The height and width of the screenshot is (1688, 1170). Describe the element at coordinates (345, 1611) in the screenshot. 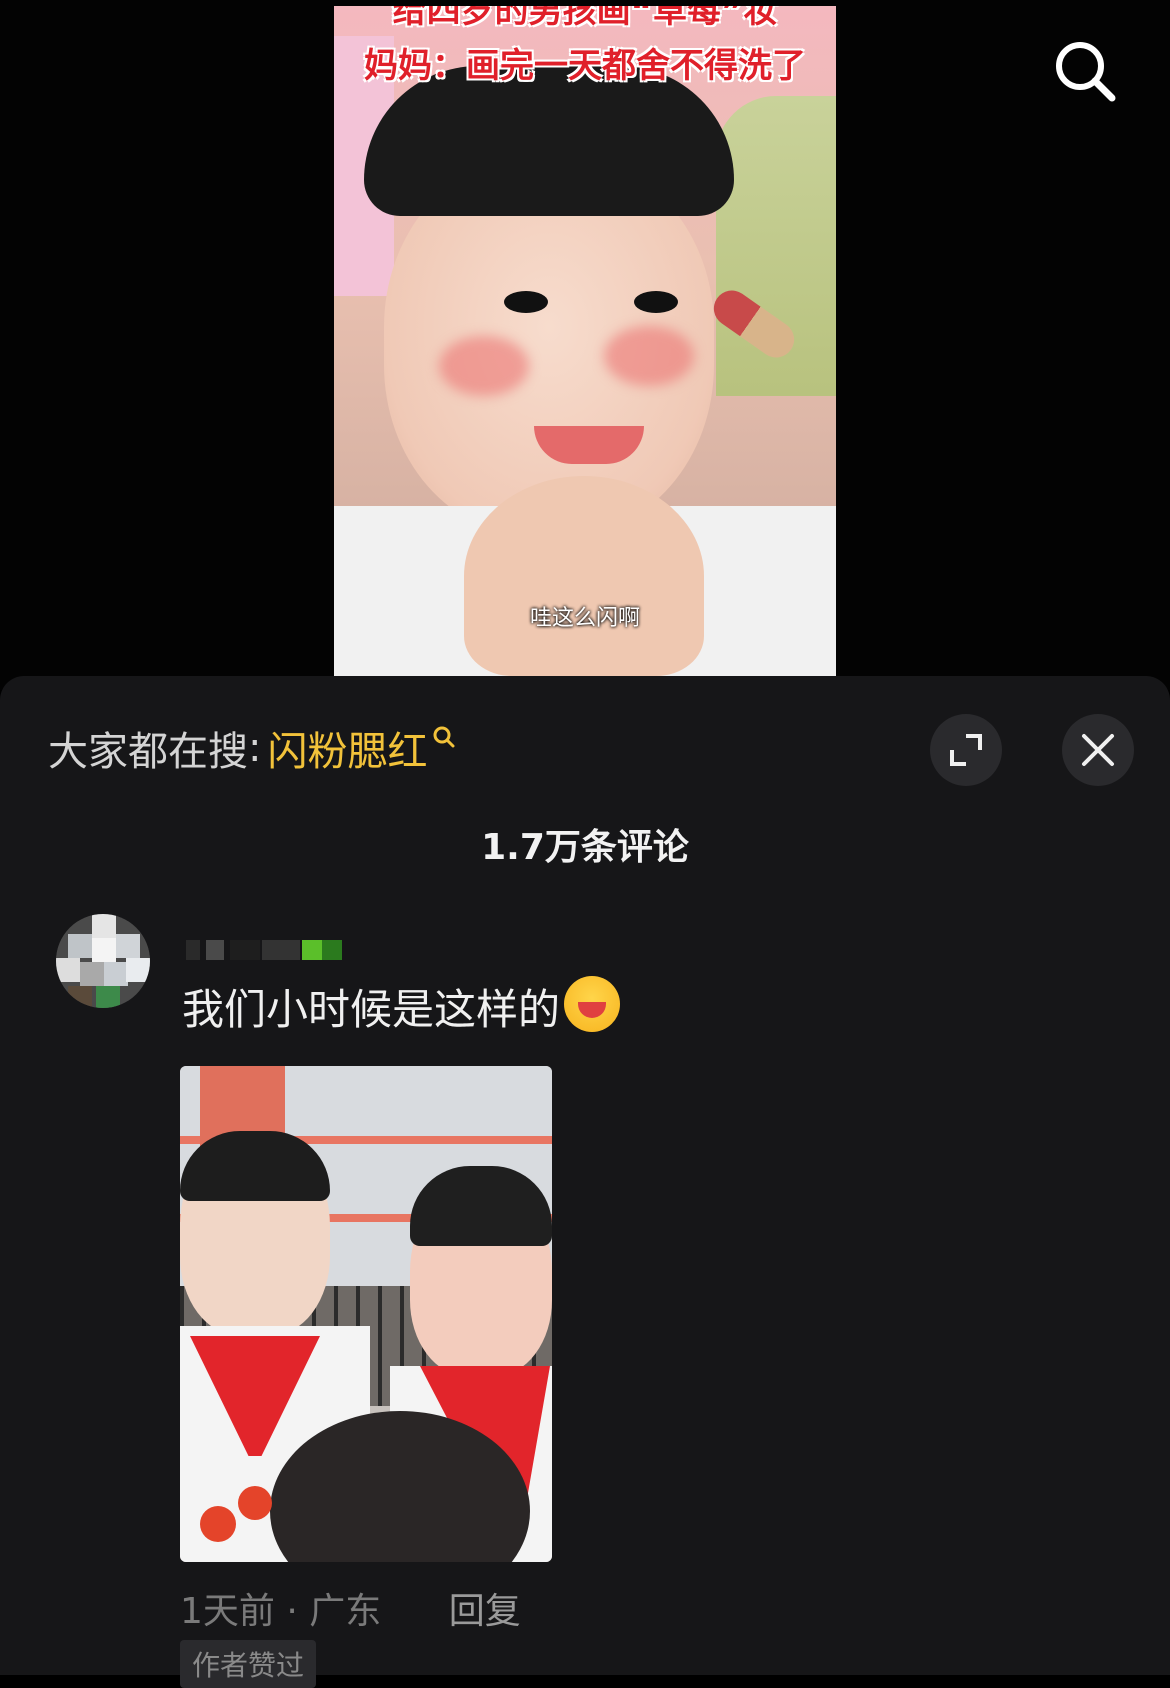

I see `comment-location: 广东` at that location.